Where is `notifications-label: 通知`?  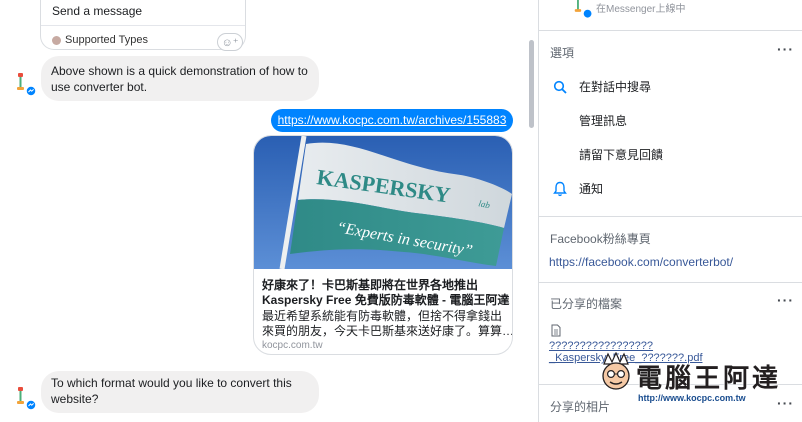 notifications-label: 通知 is located at coordinates (591, 189).